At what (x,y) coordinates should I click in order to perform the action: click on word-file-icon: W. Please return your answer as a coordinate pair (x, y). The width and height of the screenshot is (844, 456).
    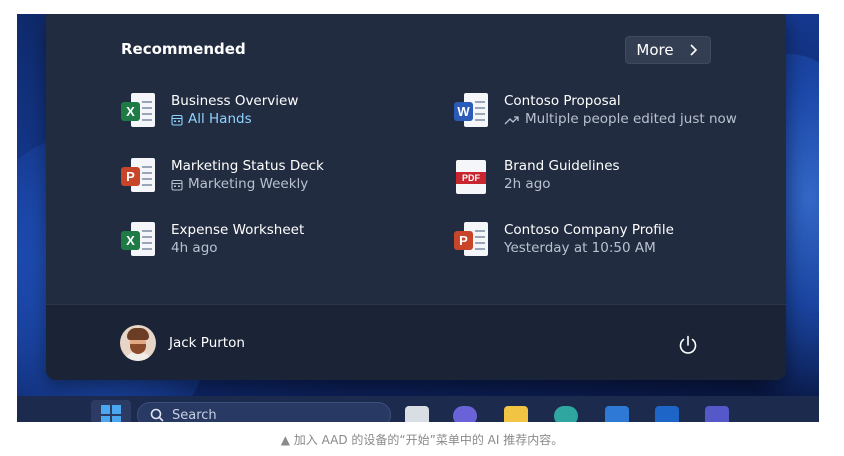
    Looking at the image, I should click on (471, 110).